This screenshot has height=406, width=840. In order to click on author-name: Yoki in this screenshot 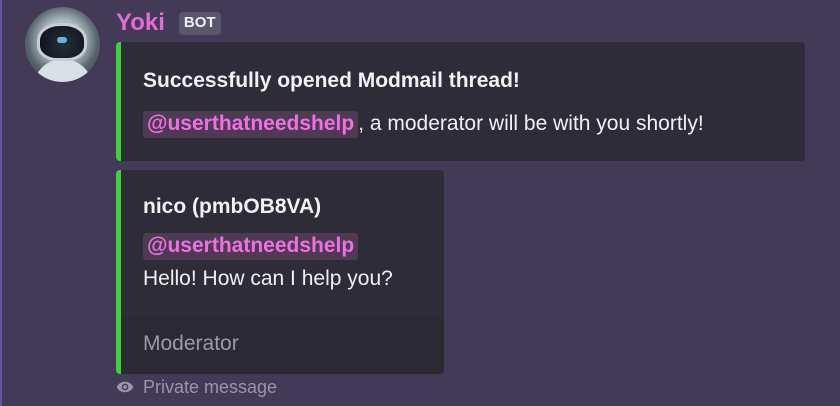, I will do `click(140, 23)`.